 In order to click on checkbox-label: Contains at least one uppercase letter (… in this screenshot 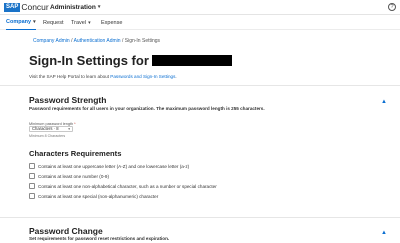, I will do `click(114, 166)`.